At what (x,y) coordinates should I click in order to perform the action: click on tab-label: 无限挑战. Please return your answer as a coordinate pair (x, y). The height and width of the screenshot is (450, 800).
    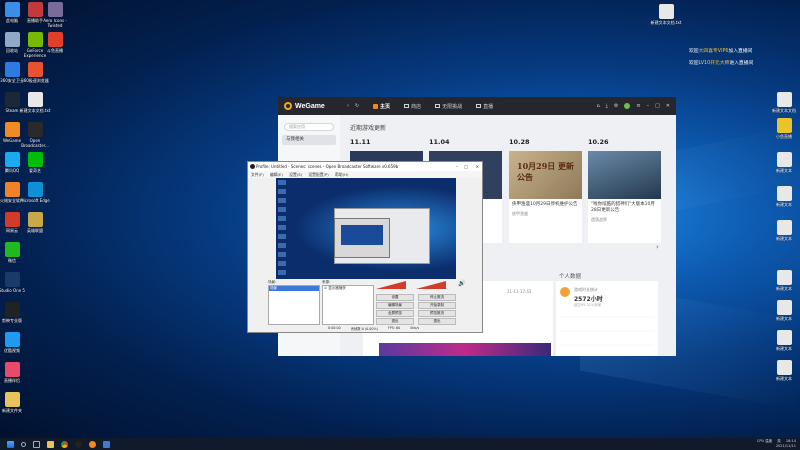
    Looking at the image, I should click on (452, 106).